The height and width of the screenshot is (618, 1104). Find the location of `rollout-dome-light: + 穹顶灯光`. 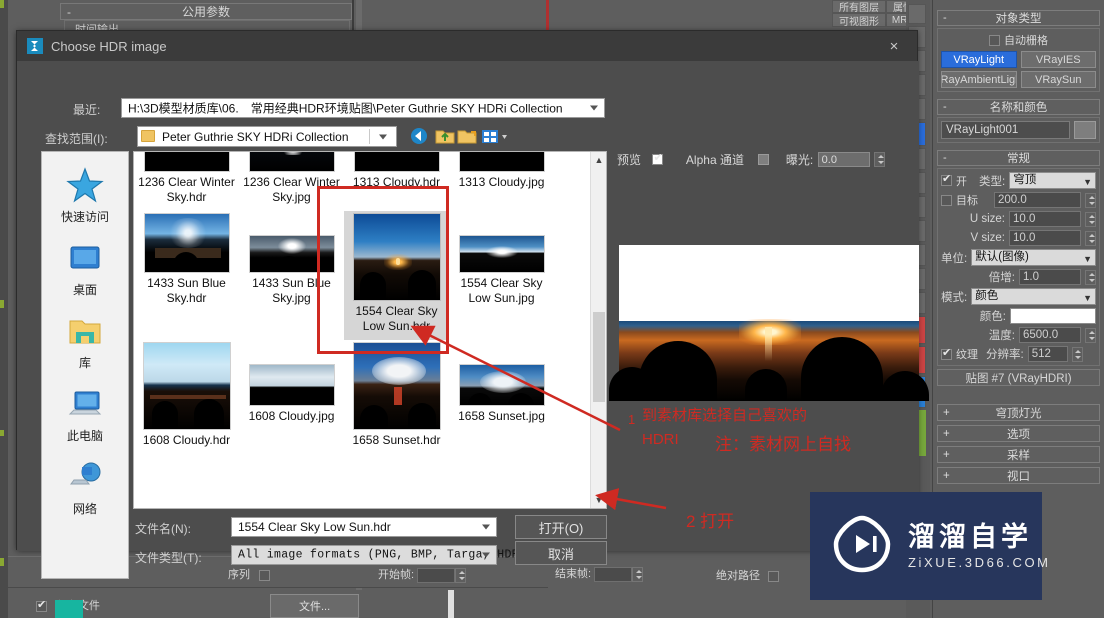

rollout-dome-light: + 穹顶灯光 is located at coordinates (1018, 412).